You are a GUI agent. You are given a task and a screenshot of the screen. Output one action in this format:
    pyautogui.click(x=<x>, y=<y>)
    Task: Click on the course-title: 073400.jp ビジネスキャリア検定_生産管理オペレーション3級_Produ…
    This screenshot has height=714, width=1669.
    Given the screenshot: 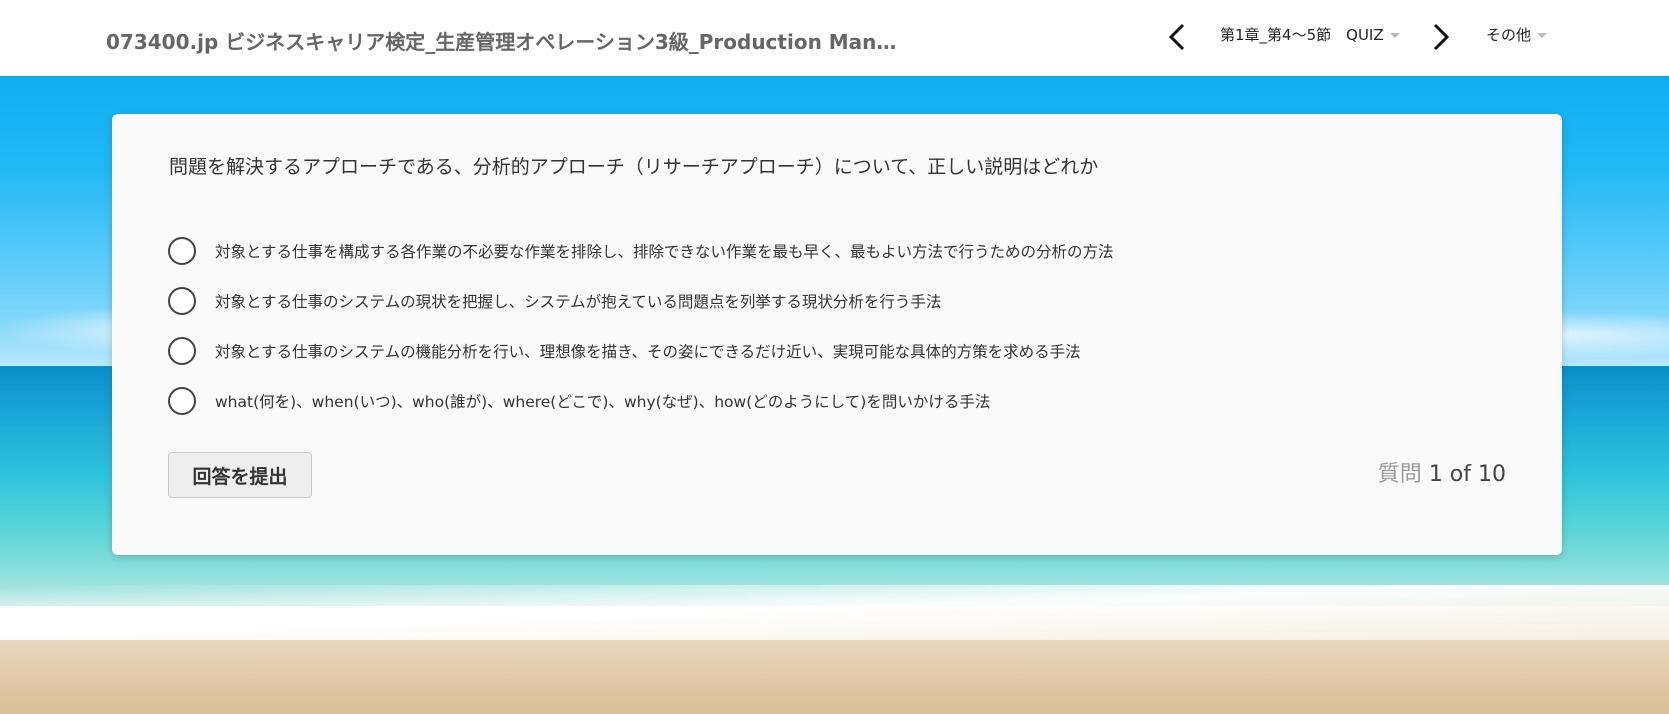 What is the action you would take?
    pyautogui.click(x=506, y=40)
    